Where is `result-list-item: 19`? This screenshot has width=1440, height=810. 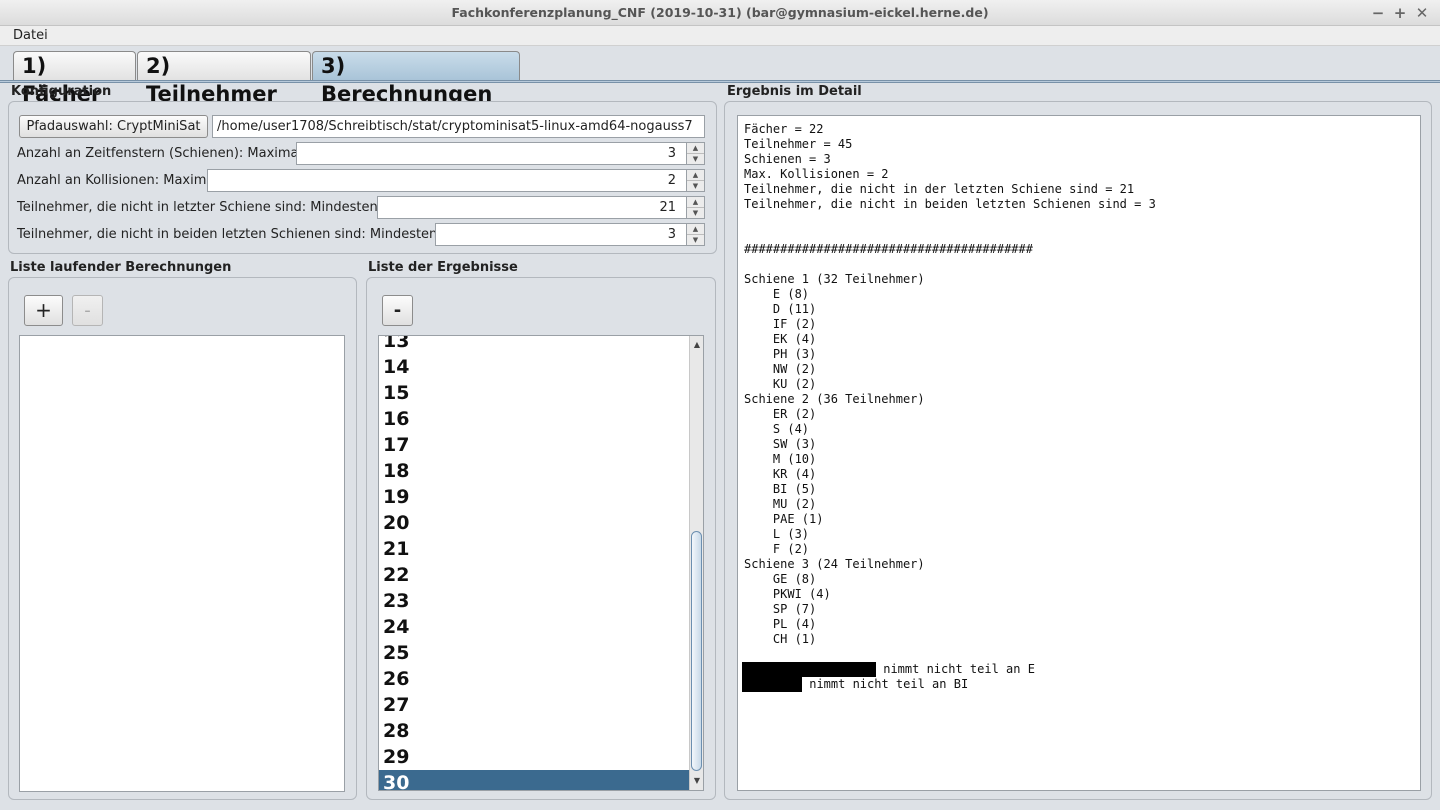
result-list-item: 19 is located at coordinates (541, 497).